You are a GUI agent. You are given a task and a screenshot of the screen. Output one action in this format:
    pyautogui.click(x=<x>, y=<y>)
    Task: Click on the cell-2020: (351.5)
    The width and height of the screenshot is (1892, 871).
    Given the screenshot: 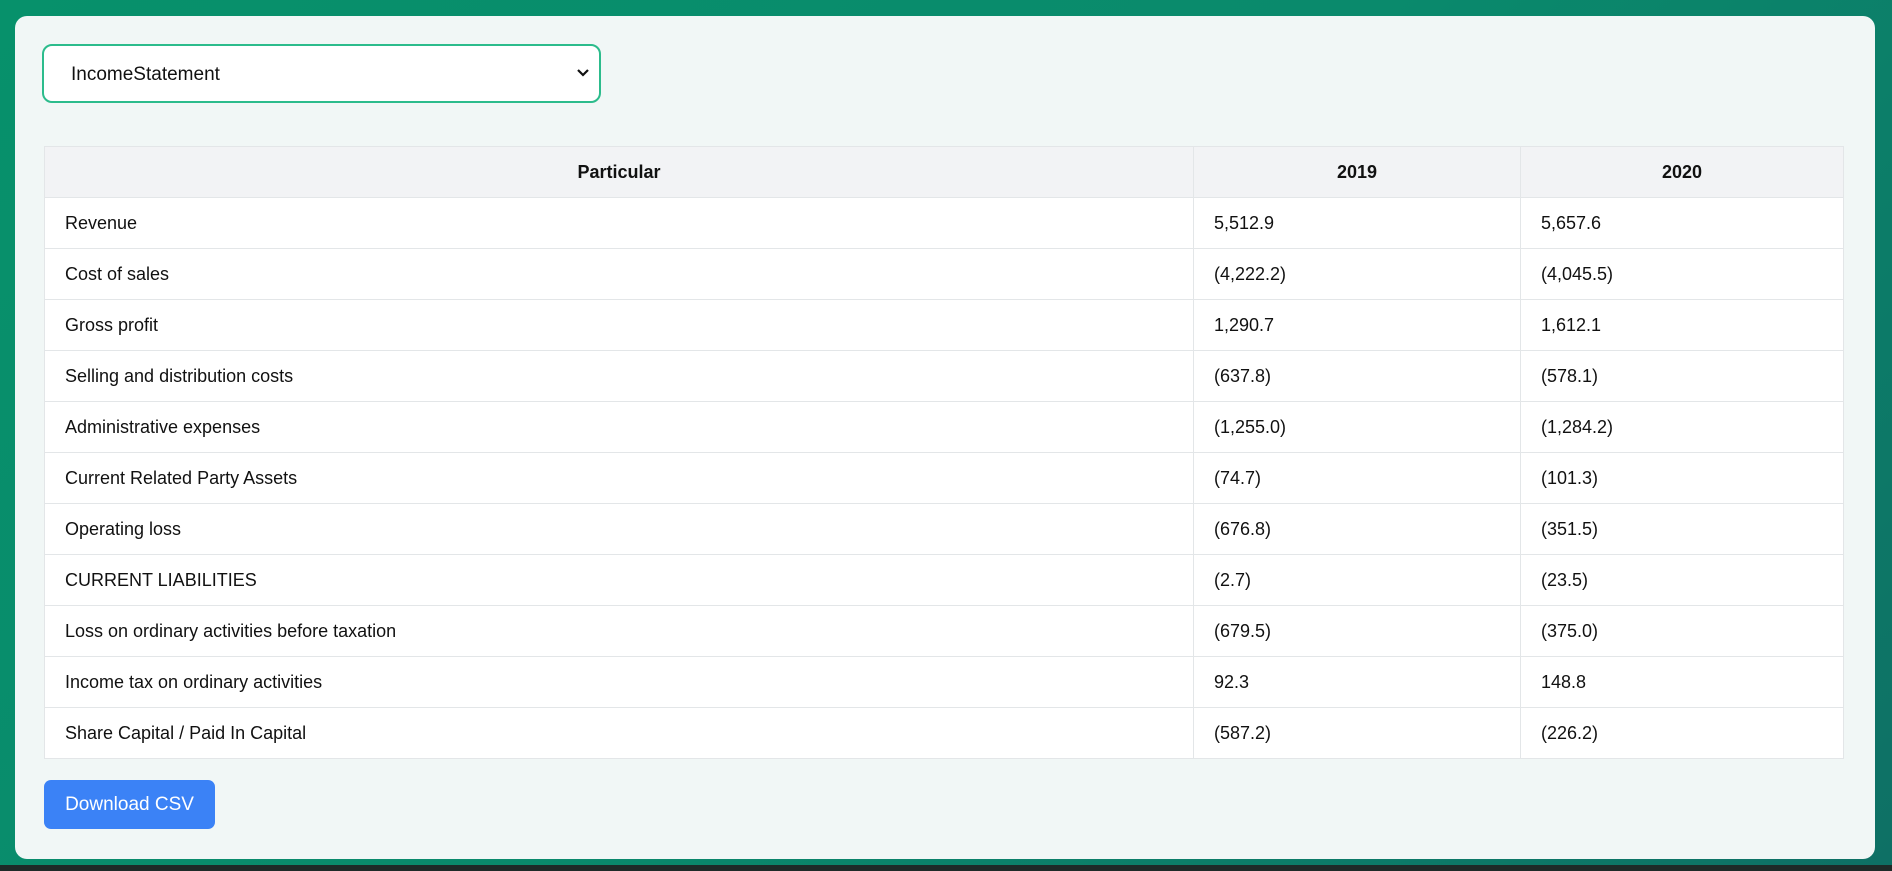 What is the action you would take?
    pyautogui.click(x=1682, y=529)
    